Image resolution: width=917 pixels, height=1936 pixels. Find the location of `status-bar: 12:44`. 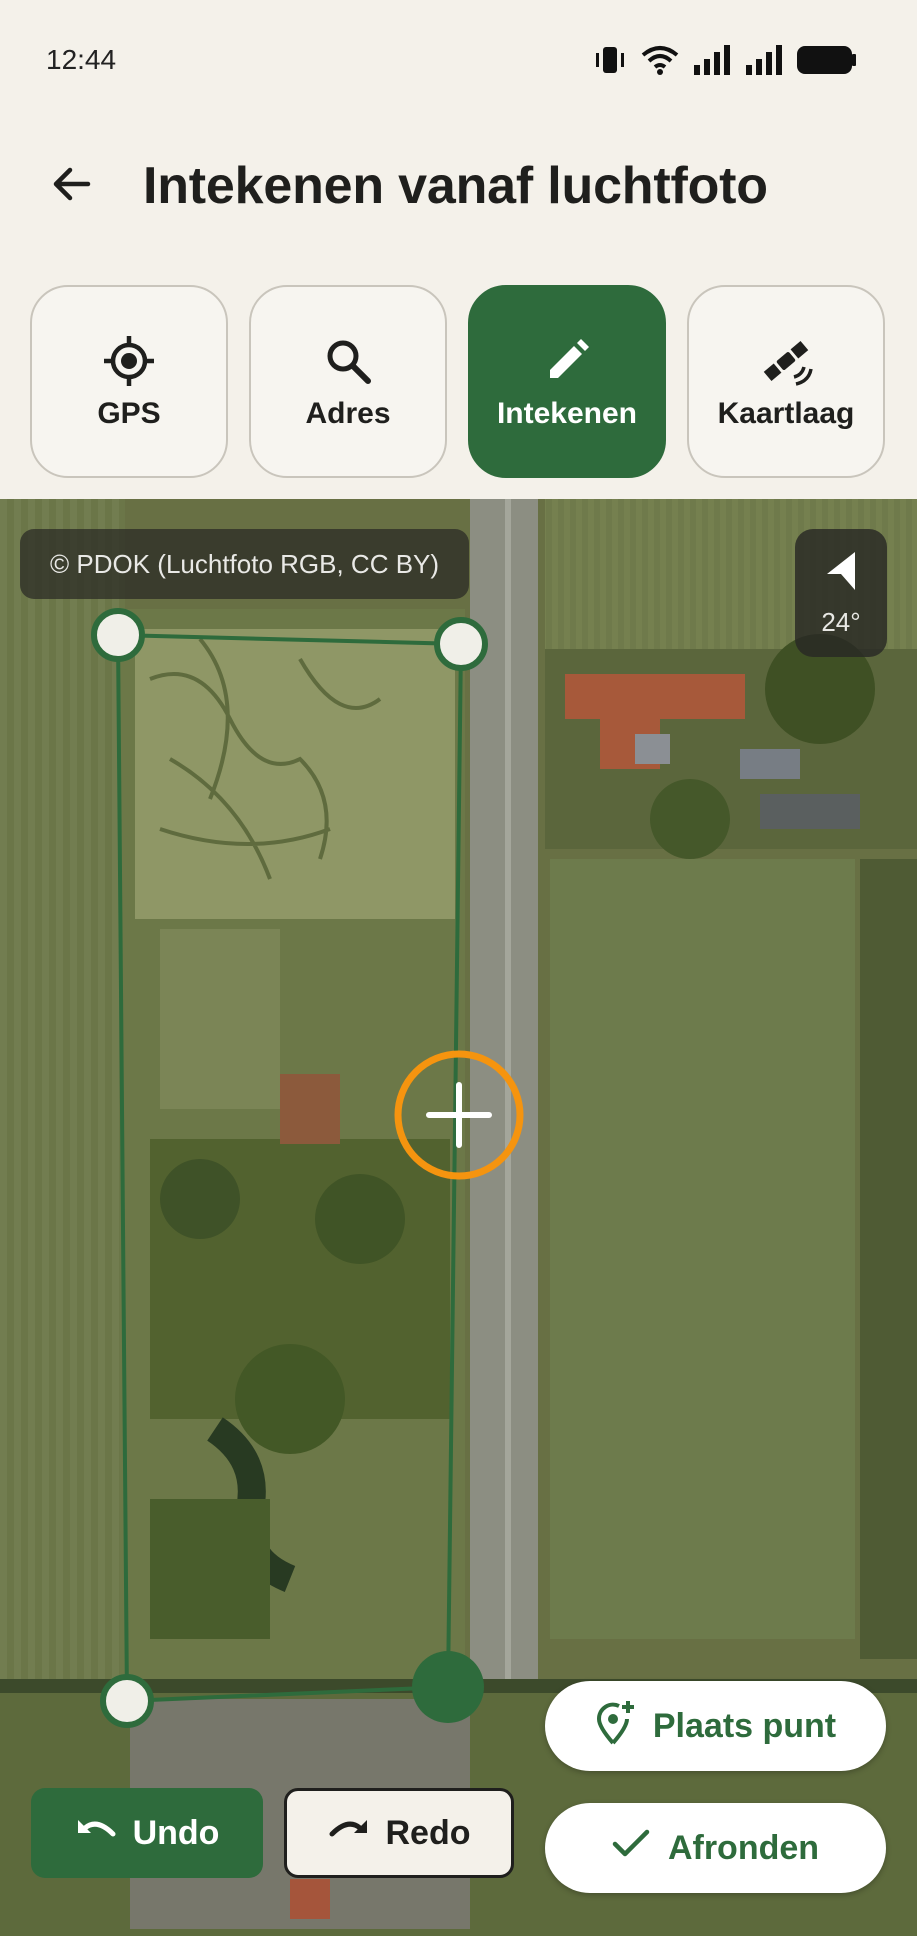

status-bar: 12:44 is located at coordinates (458, 60).